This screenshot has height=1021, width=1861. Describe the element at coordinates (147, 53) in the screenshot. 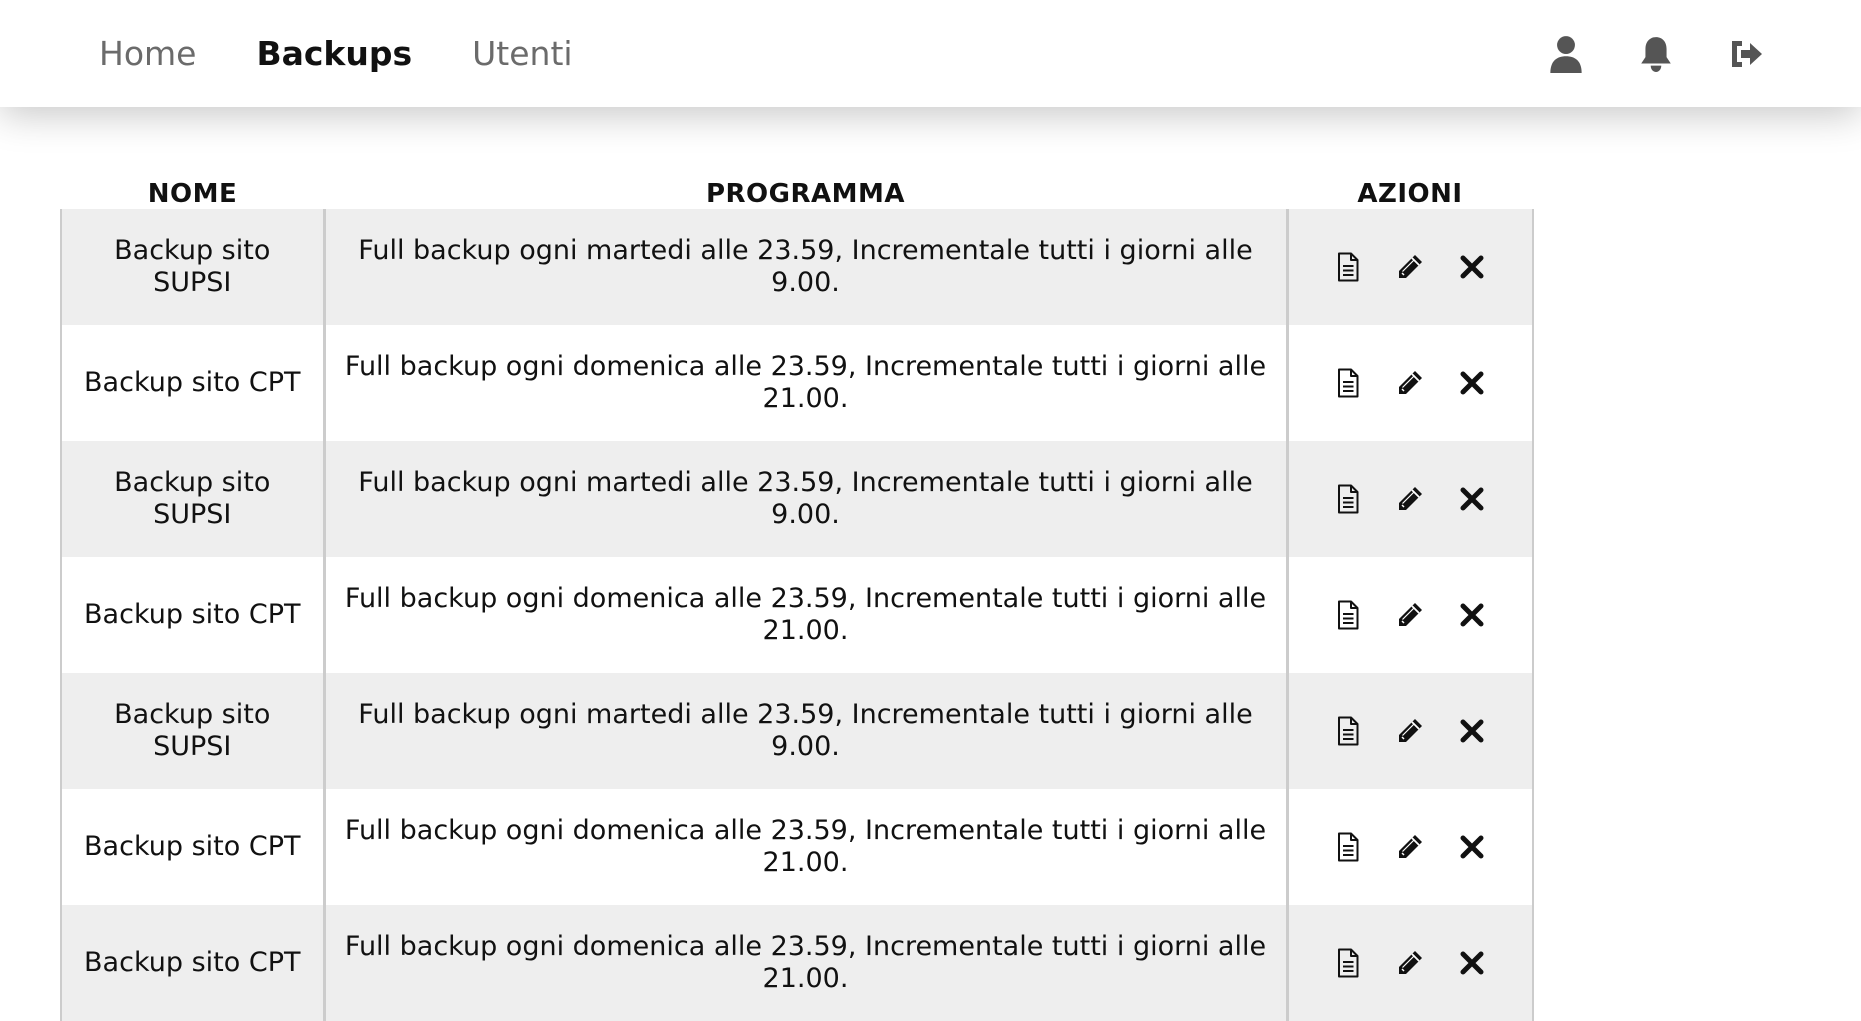

I see `nav-link-home: Home` at that location.